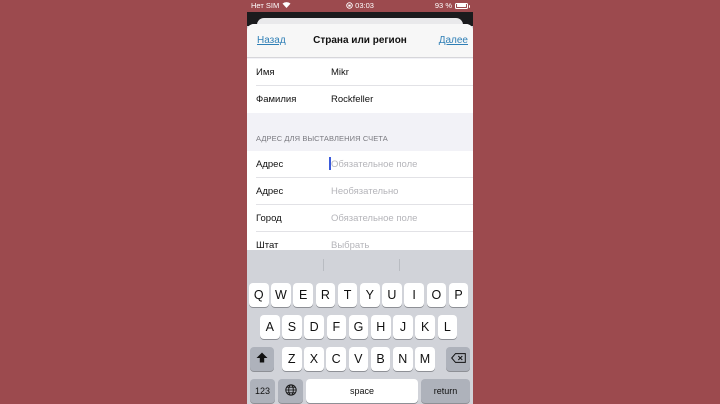 The width and height of the screenshot is (720, 404). Describe the element at coordinates (292, 327) in the screenshot. I see `key-s: S` at that location.